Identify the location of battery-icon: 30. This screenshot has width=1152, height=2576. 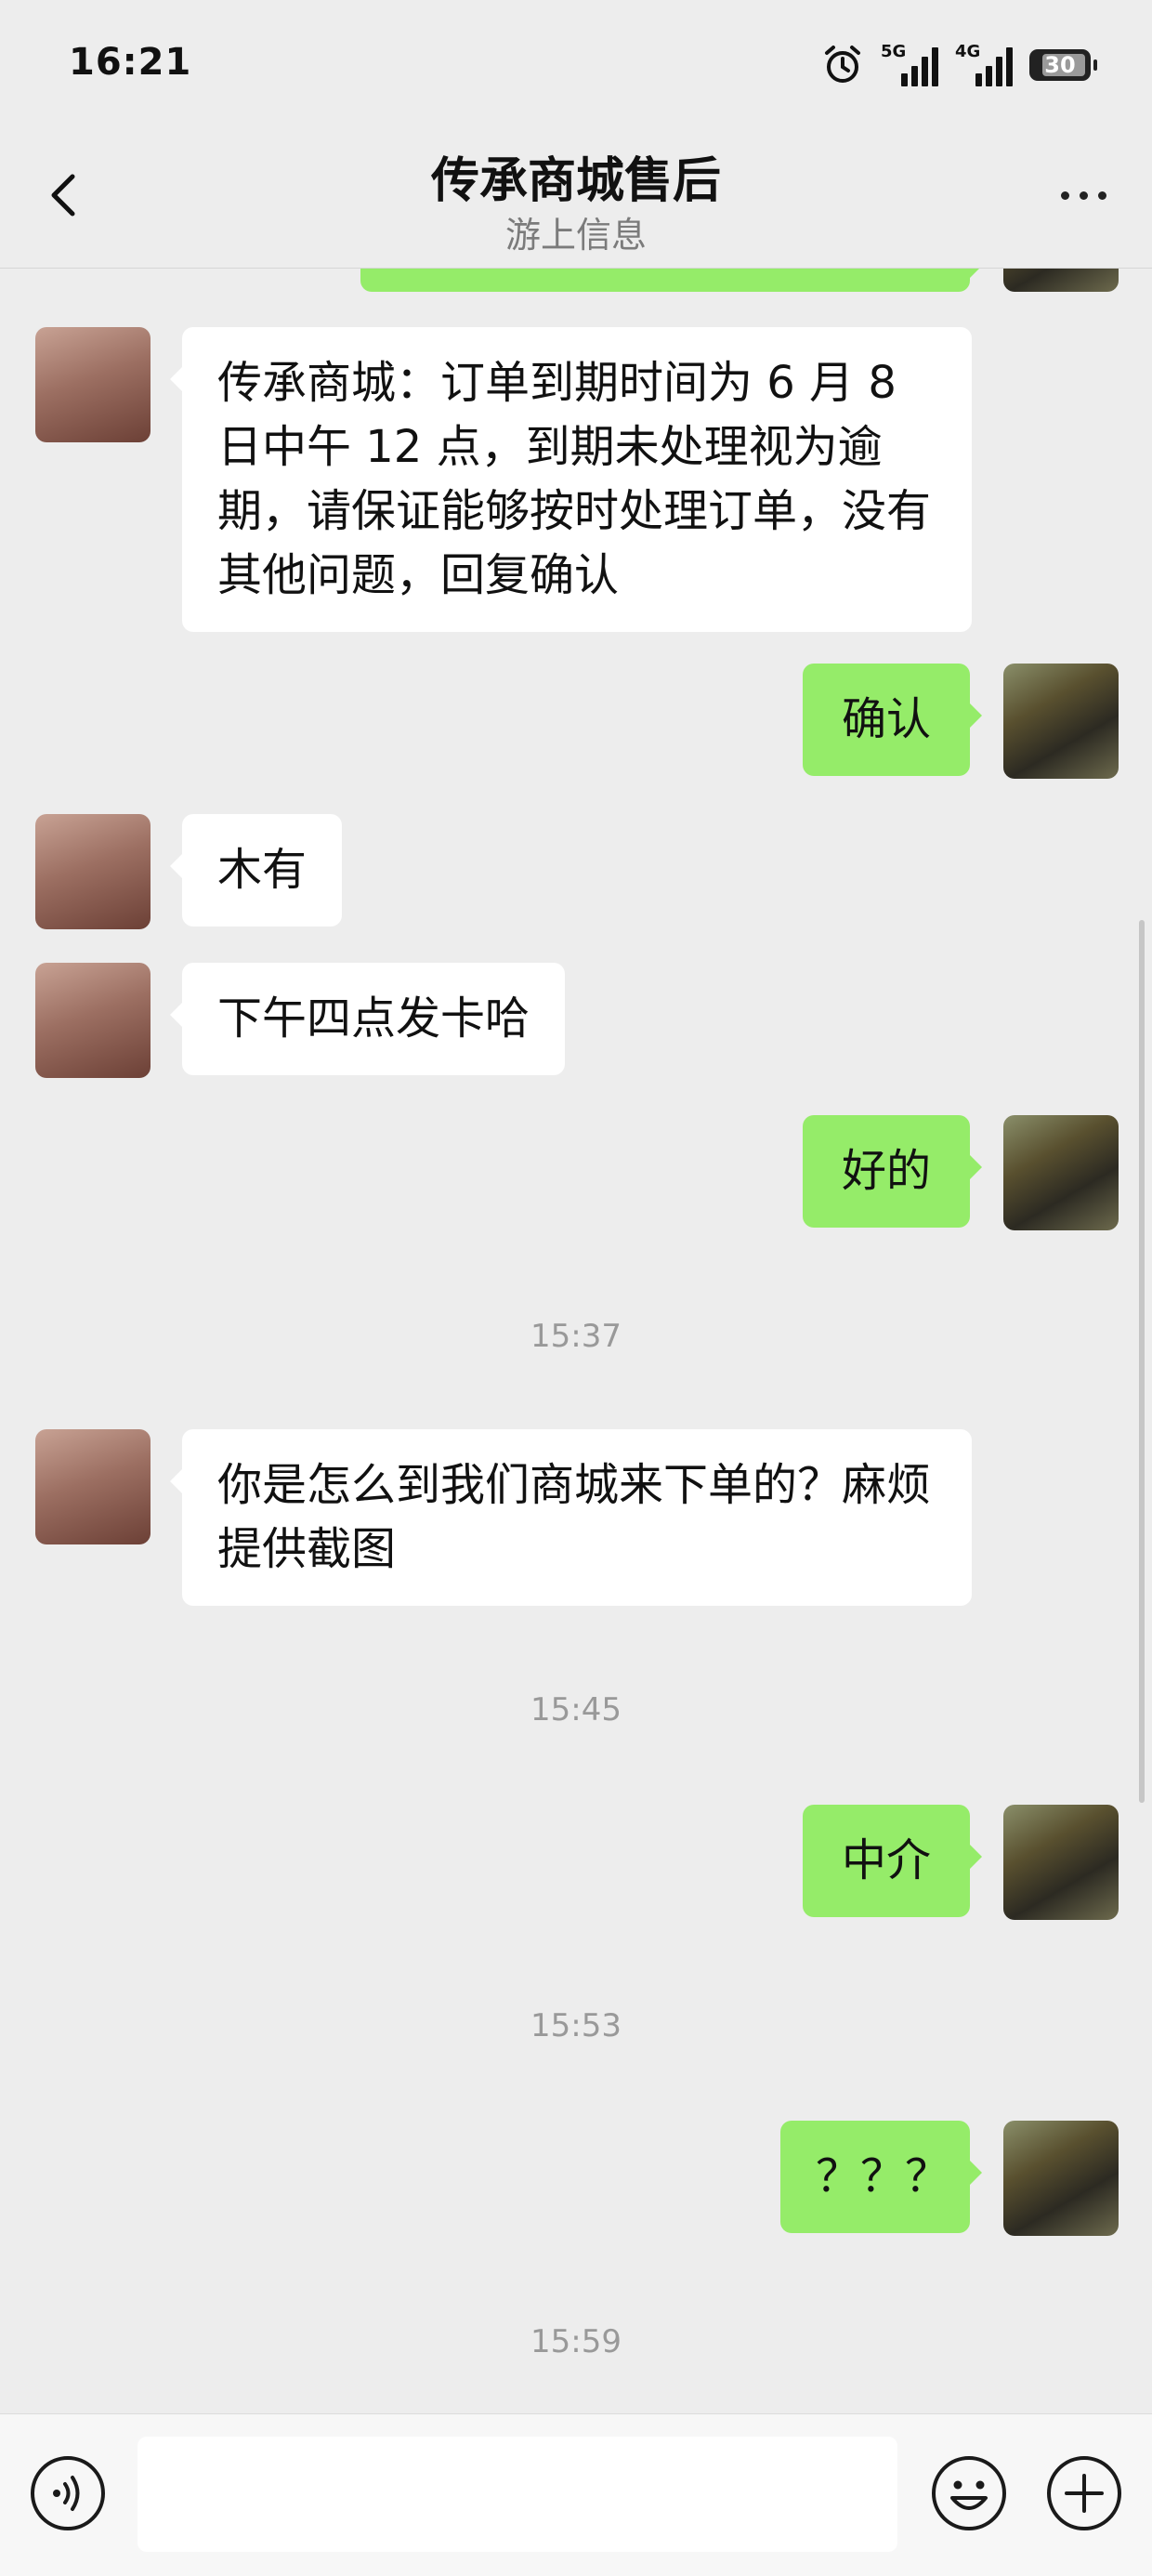
(1063, 65).